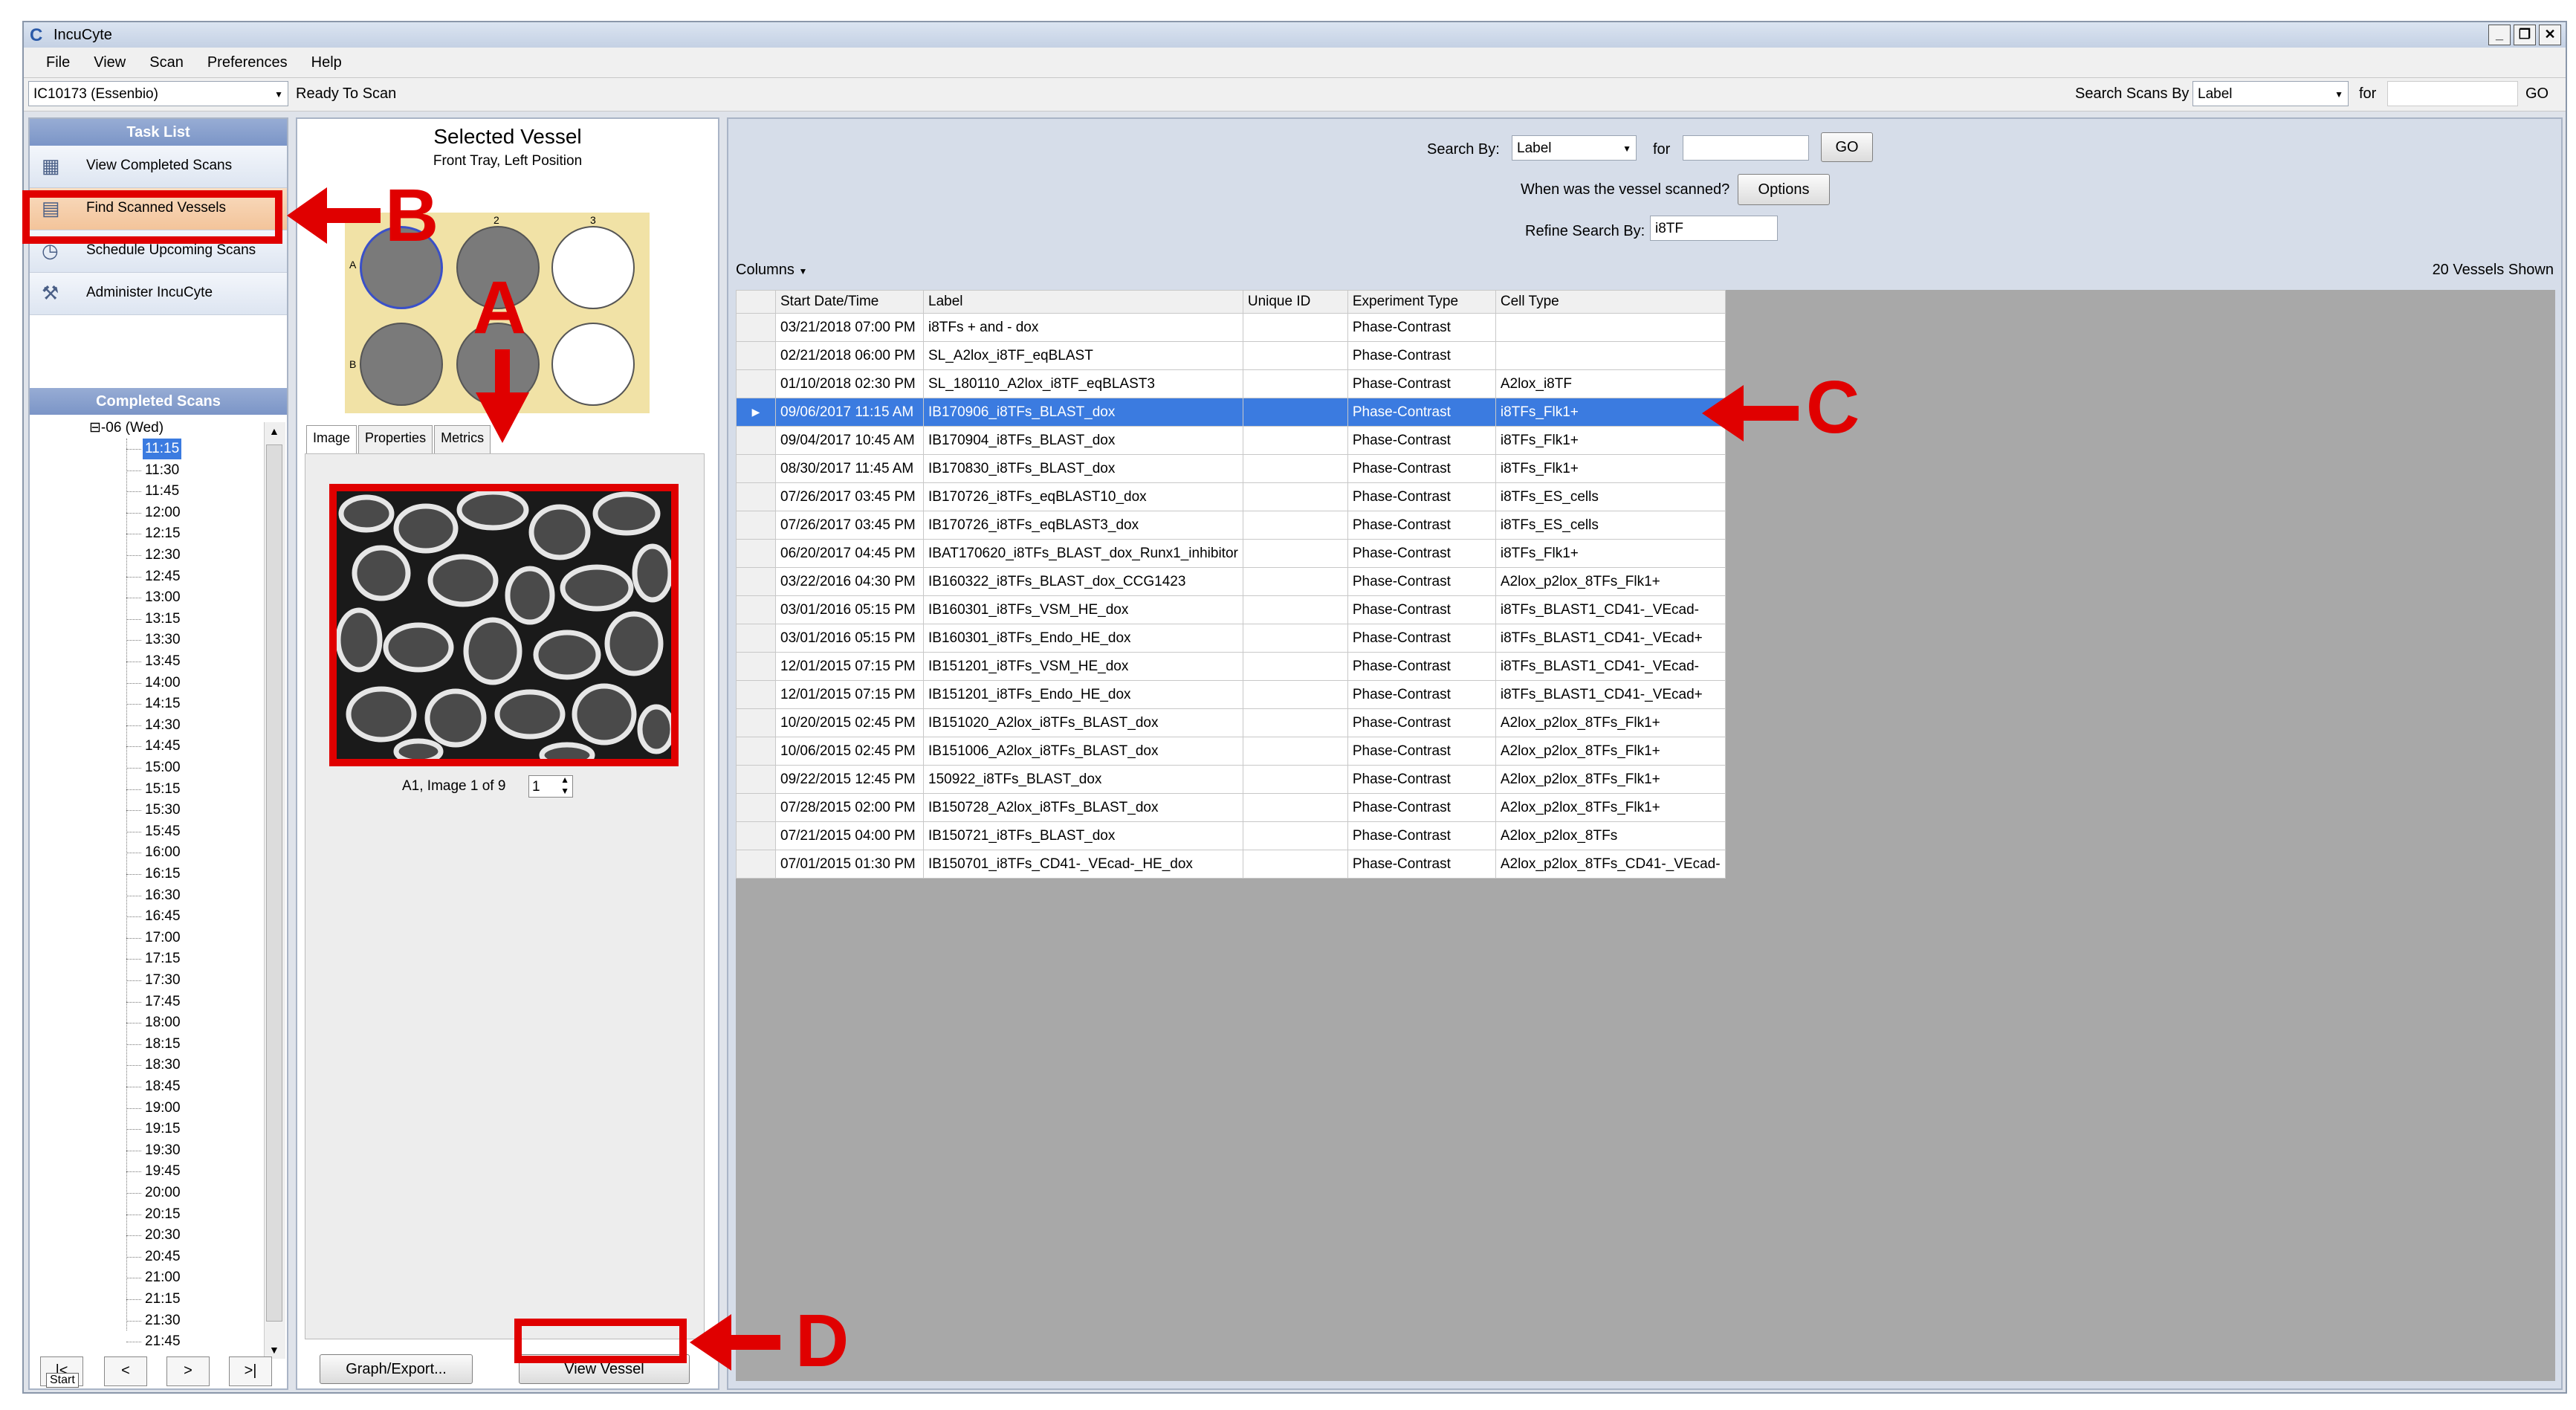 The height and width of the screenshot is (1410, 2576). Describe the element at coordinates (274, 1350) in the screenshot. I see `scroll-down-icon: ▼` at that location.